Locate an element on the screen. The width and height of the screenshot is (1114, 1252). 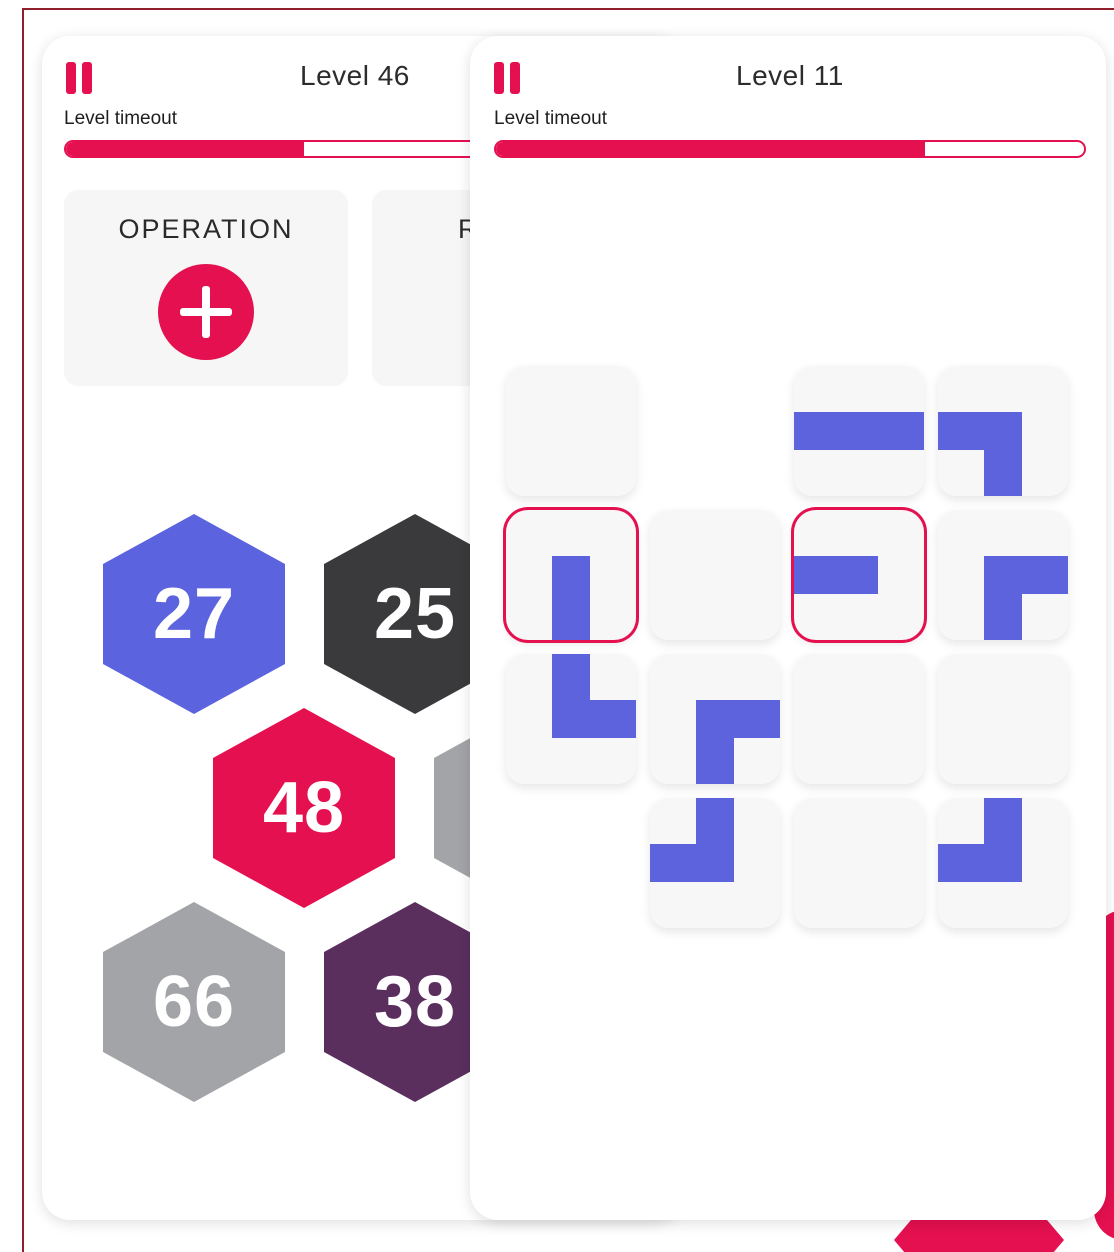
hex-tile-48: 48 is located at coordinates (304, 808).